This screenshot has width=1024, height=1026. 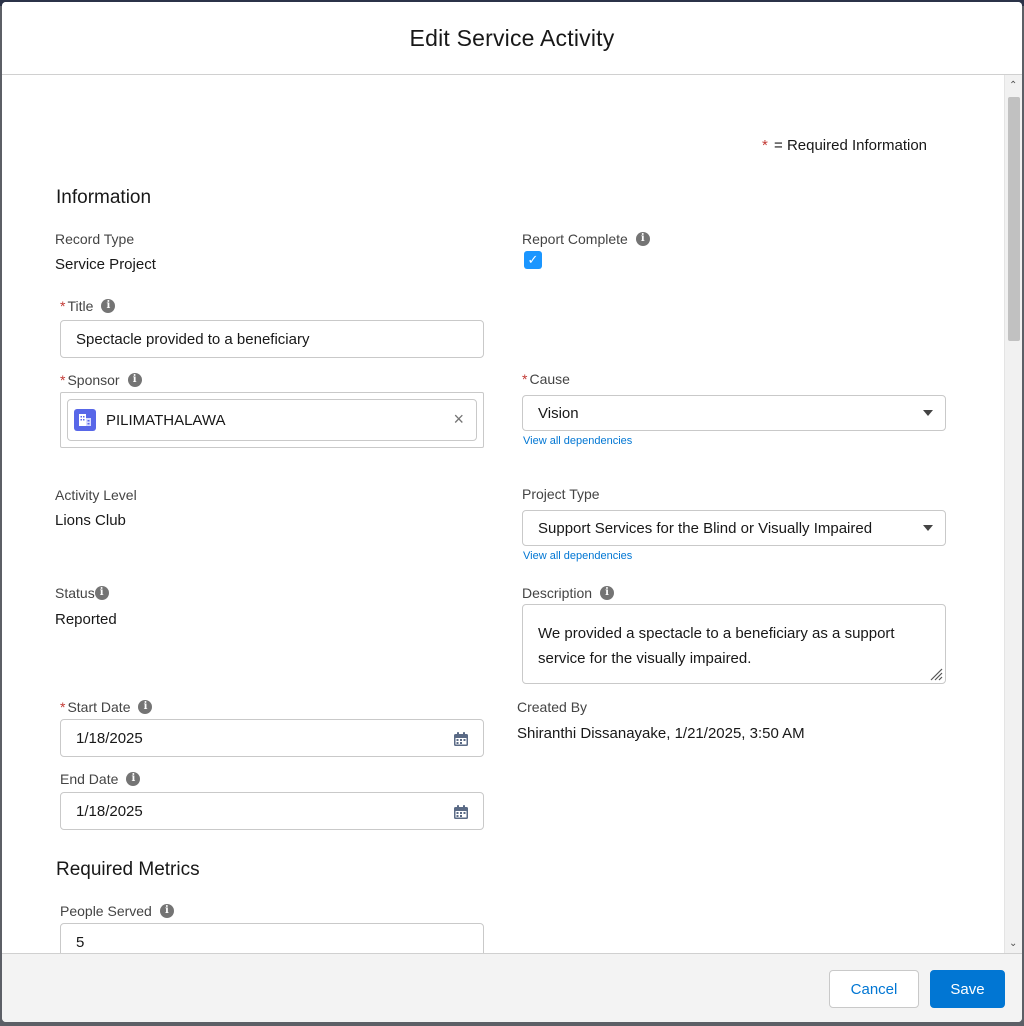 What do you see at coordinates (105, 264) in the screenshot?
I see `record-type-value: Service Project` at bounding box center [105, 264].